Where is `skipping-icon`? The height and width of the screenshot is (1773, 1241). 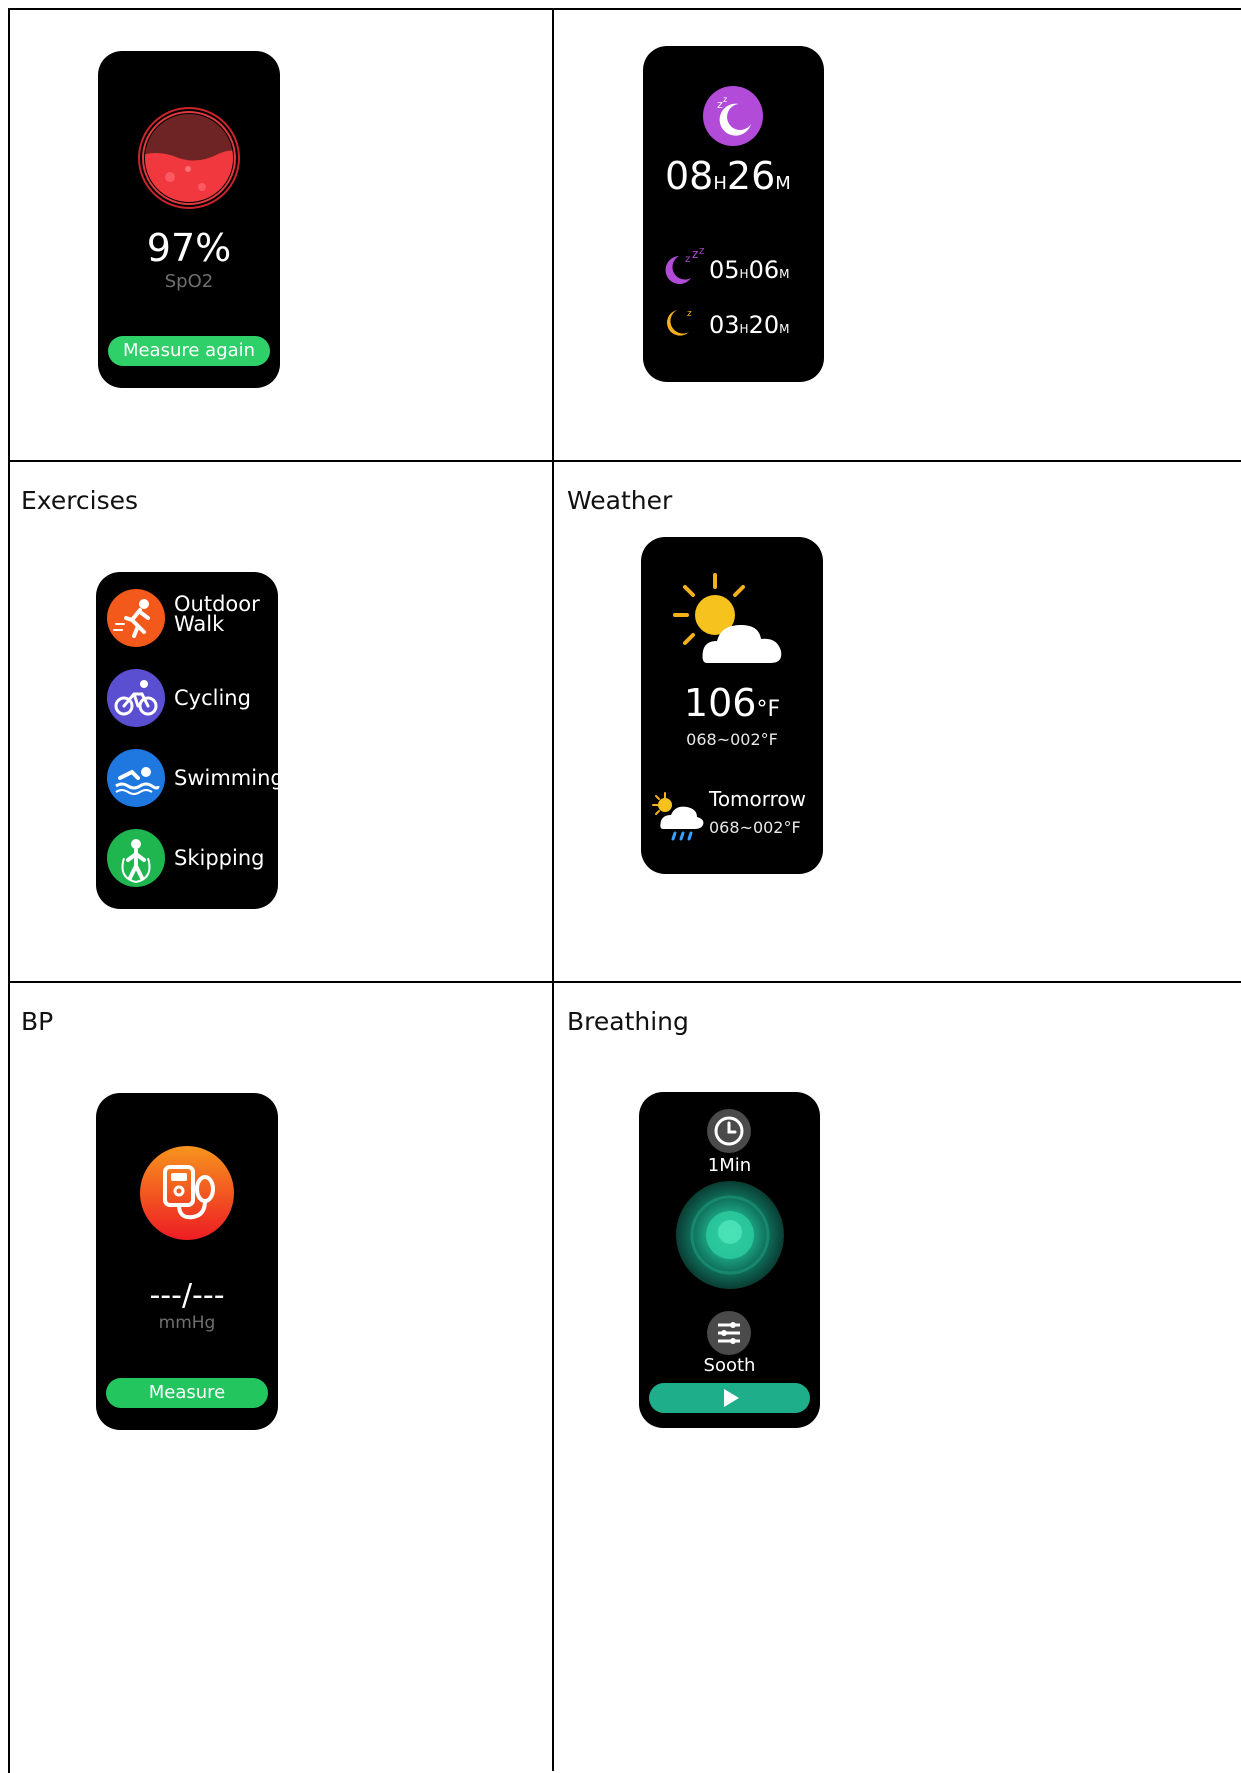 skipping-icon is located at coordinates (136, 858).